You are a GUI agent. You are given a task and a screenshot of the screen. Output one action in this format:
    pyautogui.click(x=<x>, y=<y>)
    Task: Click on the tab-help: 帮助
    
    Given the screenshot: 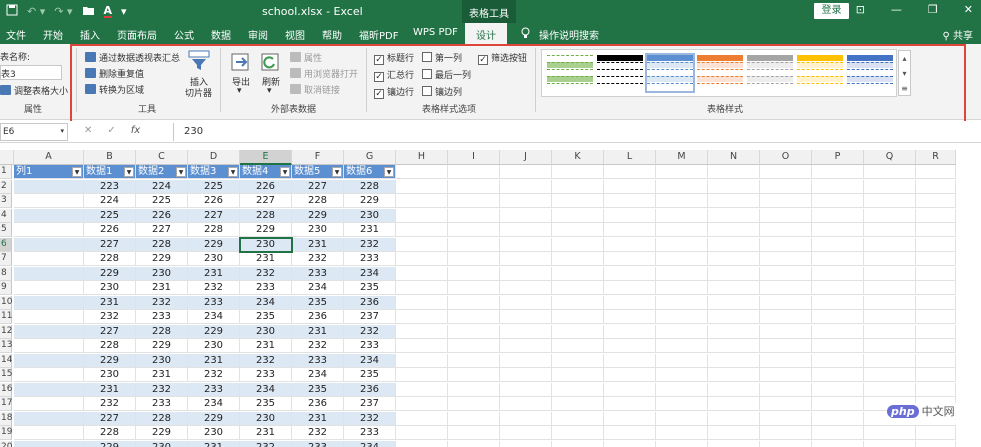 What is the action you would take?
    pyautogui.click(x=332, y=34)
    